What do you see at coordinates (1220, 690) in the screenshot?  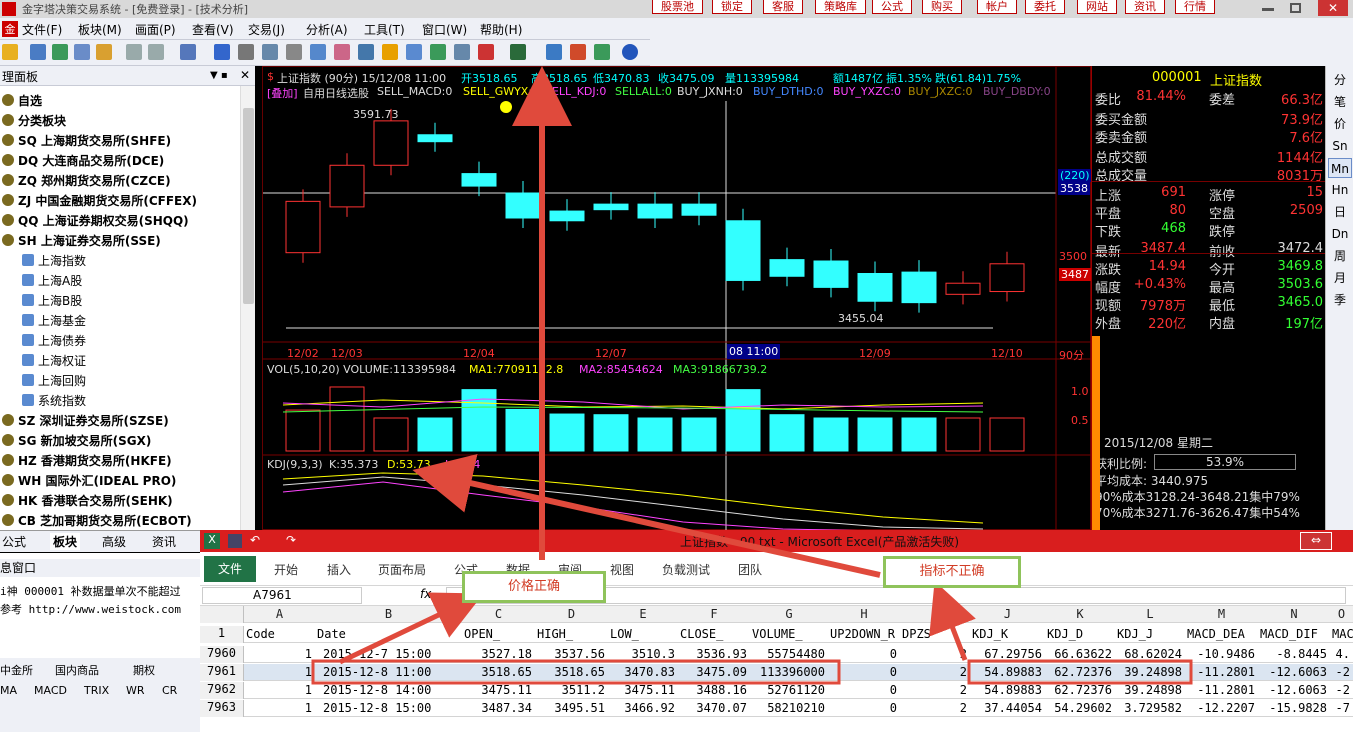 I see `table-cell: -11.2801` at bounding box center [1220, 690].